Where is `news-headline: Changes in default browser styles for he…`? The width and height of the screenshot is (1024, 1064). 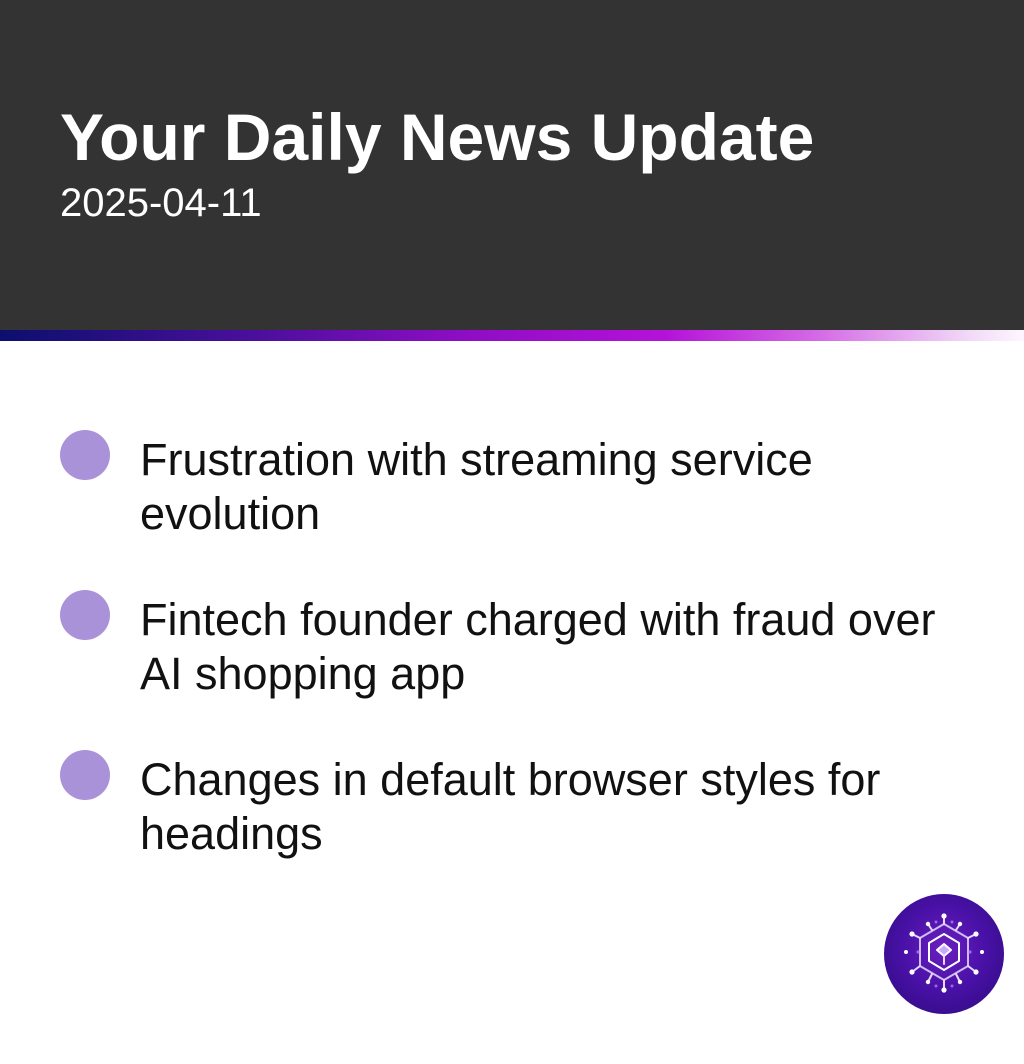 news-headline: Changes in default browser styles for he… is located at coordinates (510, 806).